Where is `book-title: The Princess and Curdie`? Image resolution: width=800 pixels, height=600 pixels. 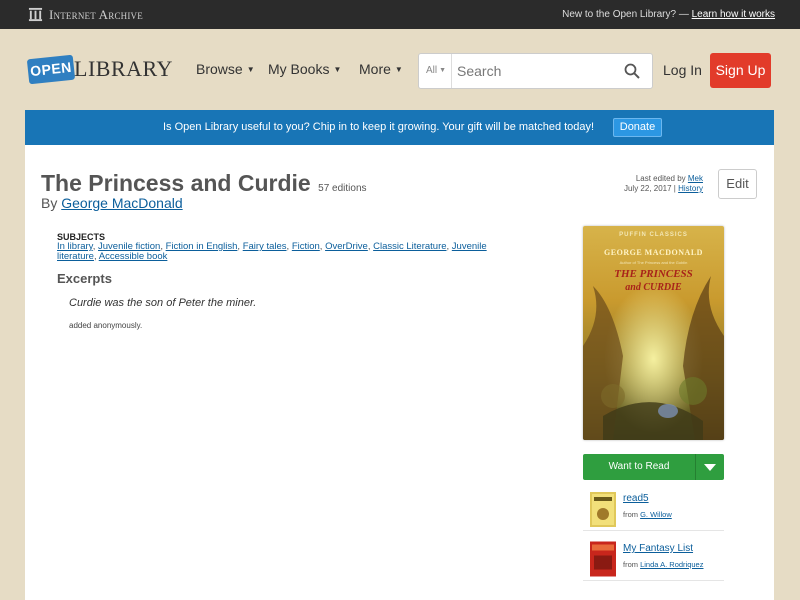
book-title: The Princess and Curdie is located at coordinates (176, 183).